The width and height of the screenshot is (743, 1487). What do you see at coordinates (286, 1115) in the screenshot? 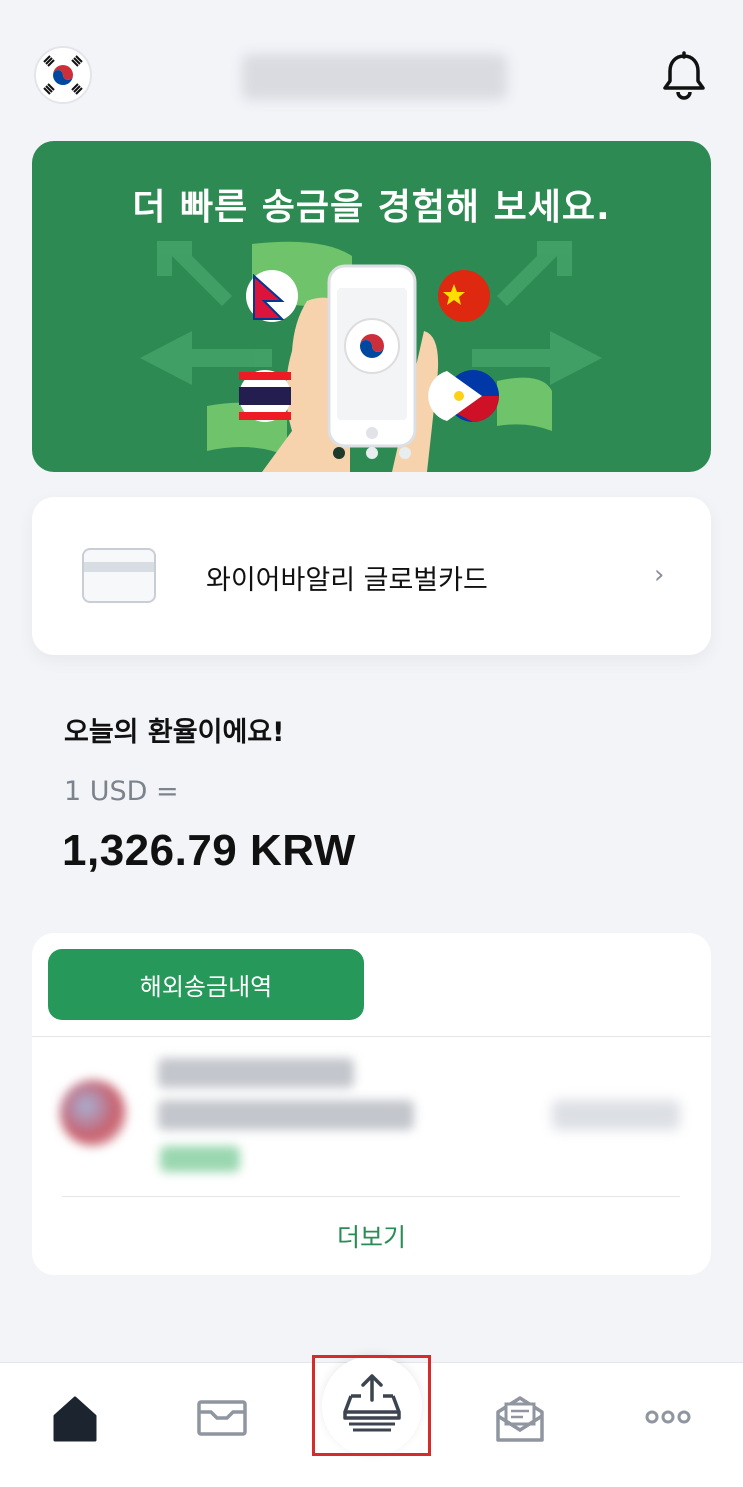
I see `blurred-recipient-detail` at bounding box center [286, 1115].